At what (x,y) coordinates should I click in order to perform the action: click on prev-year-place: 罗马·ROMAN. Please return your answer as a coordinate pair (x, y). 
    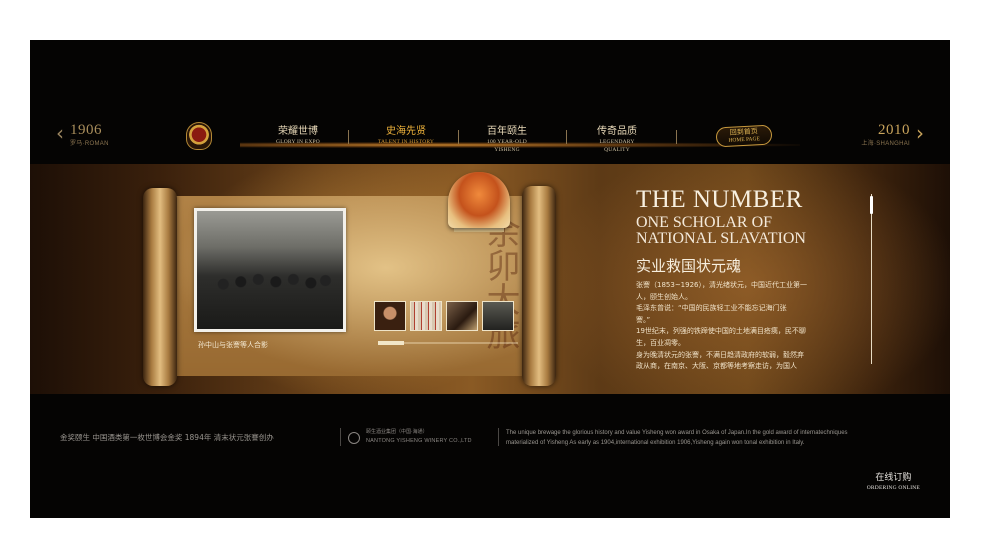
    Looking at the image, I should click on (89, 144).